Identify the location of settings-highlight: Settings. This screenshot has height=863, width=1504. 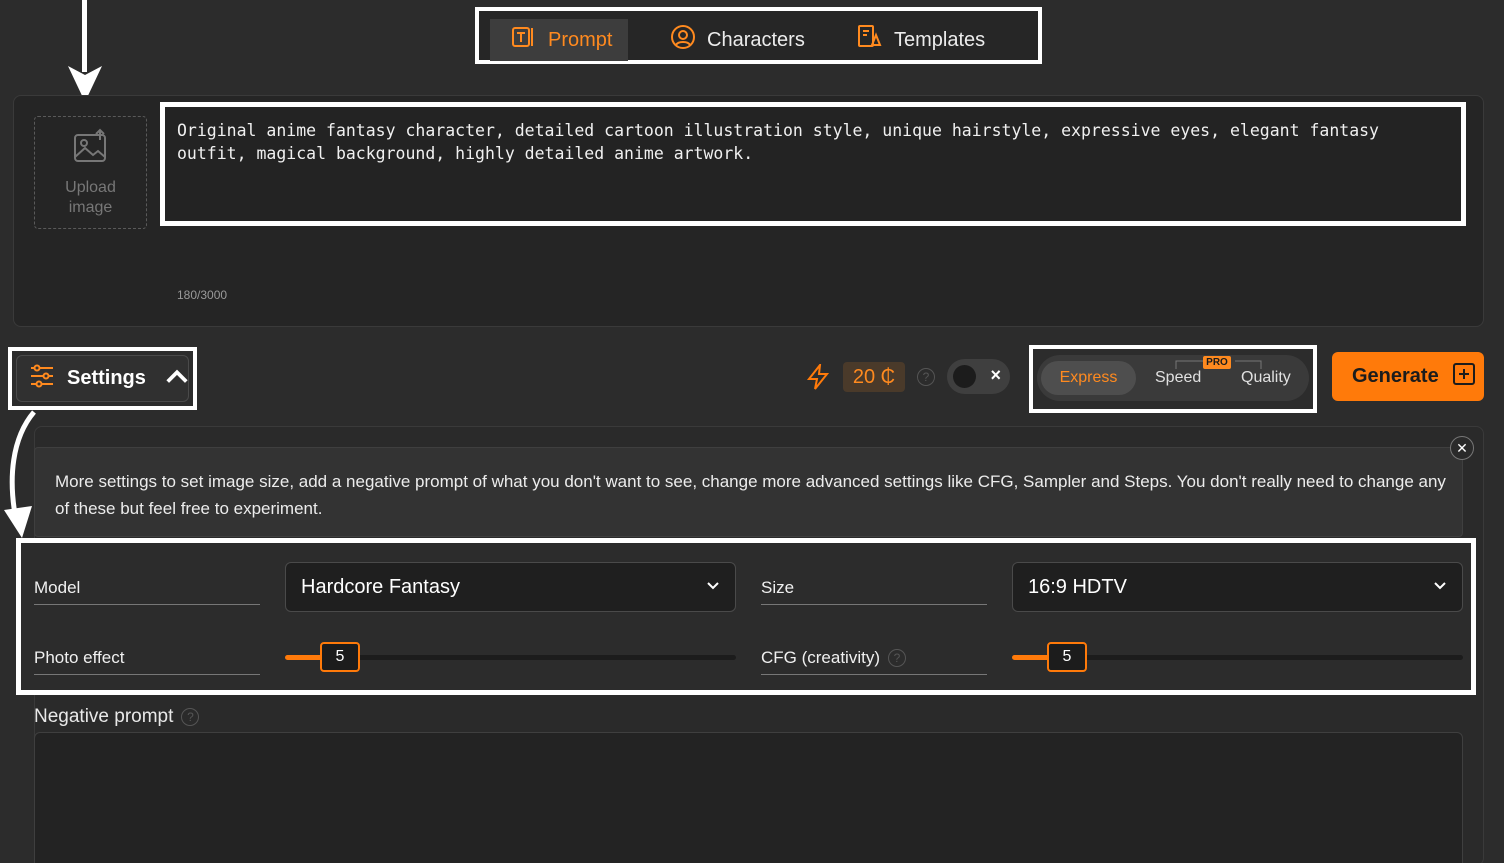
(102, 378).